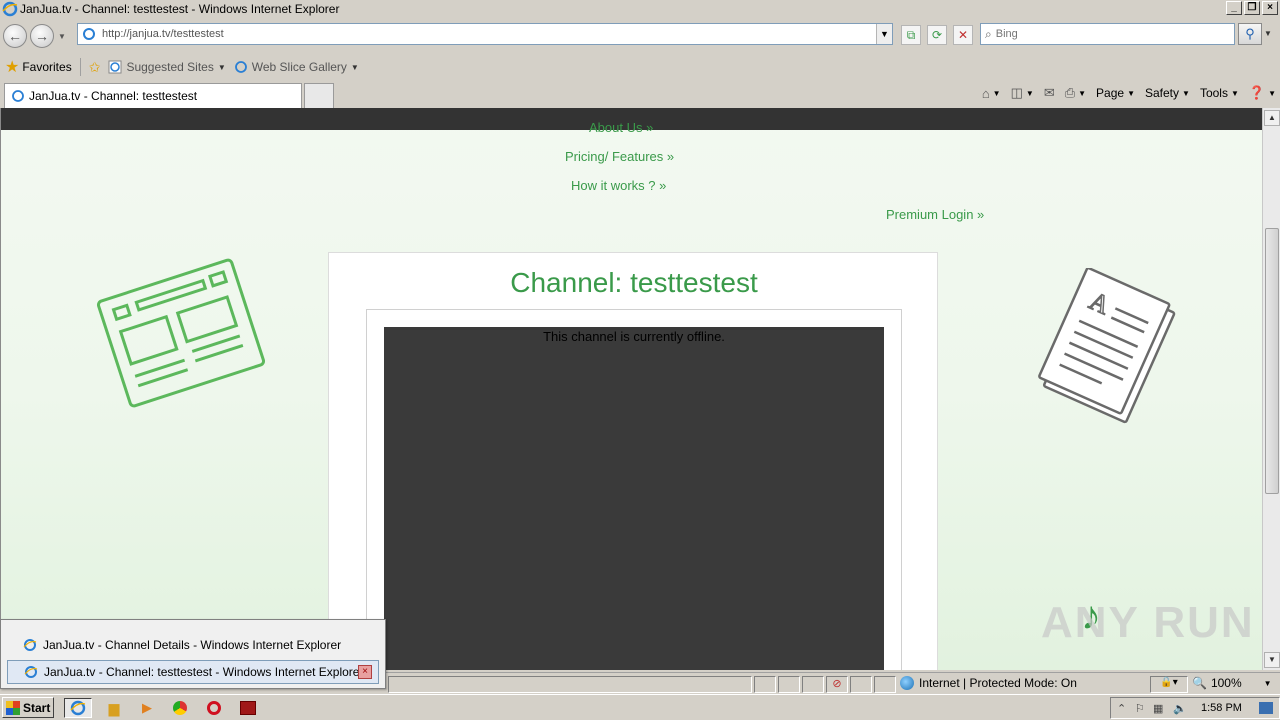 The image size is (1280, 720). I want to click on help-button: ❓ ▼, so click(1262, 93).